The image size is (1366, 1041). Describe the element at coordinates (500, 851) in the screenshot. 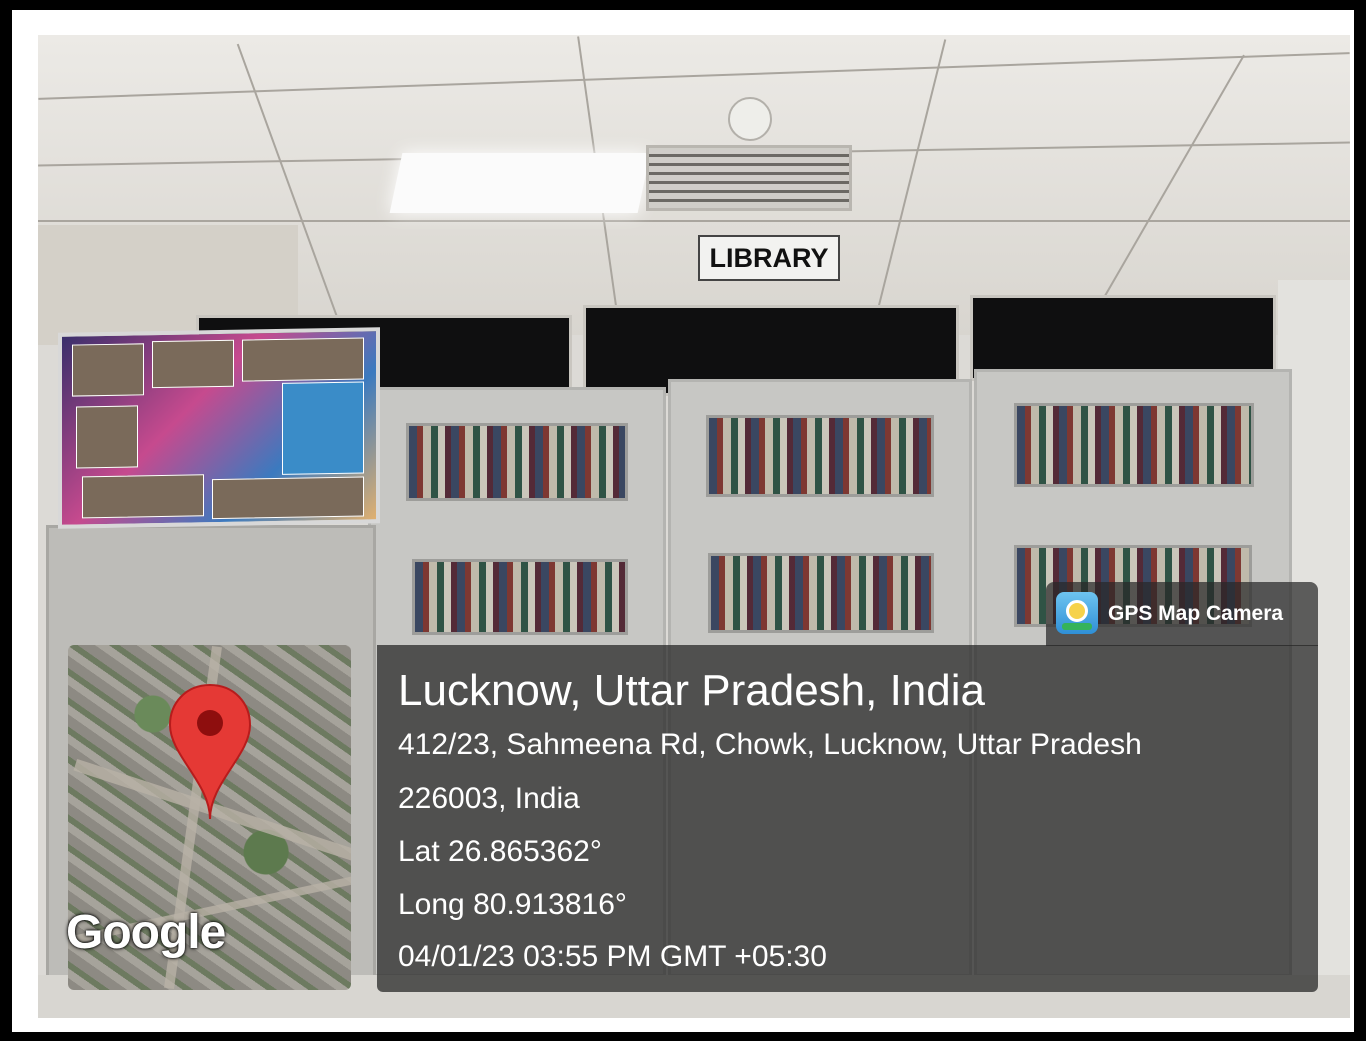

I see `latitude: Lat 26.865362°` at that location.